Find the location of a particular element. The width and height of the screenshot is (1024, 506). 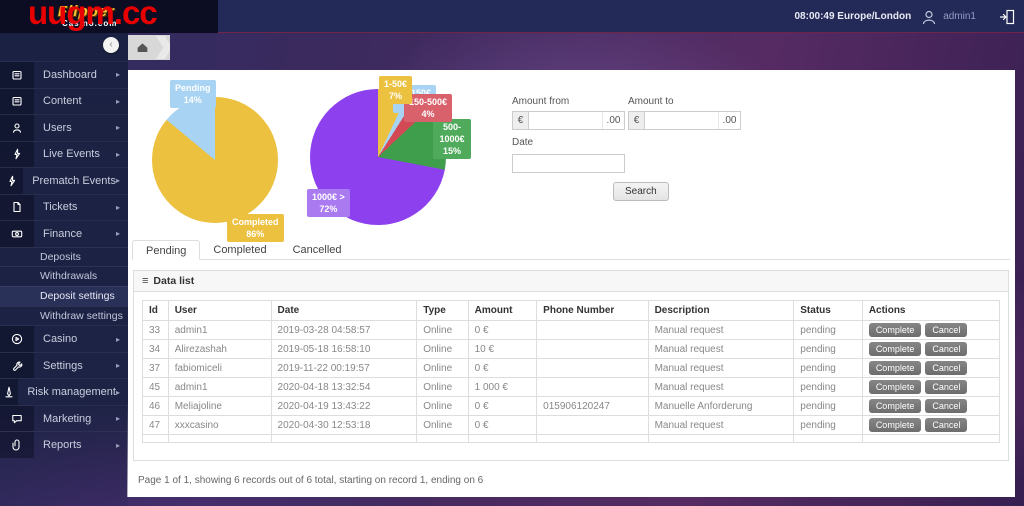

sidebar-item-content: Content ▸ is located at coordinates (64, 100).